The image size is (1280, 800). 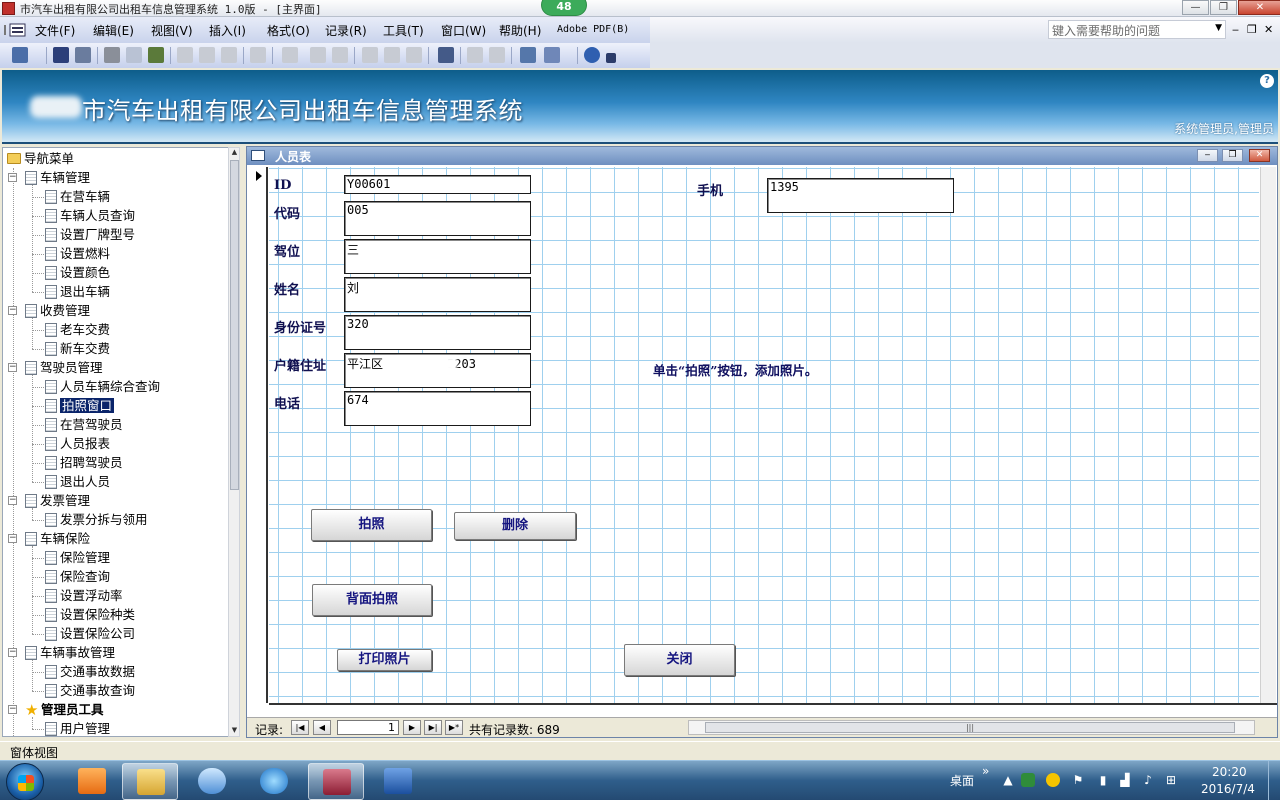 What do you see at coordinates (84, 462) in the screenshot?
I see `nav-item: 招聘驾驶员` at bounding box center [84, 462].